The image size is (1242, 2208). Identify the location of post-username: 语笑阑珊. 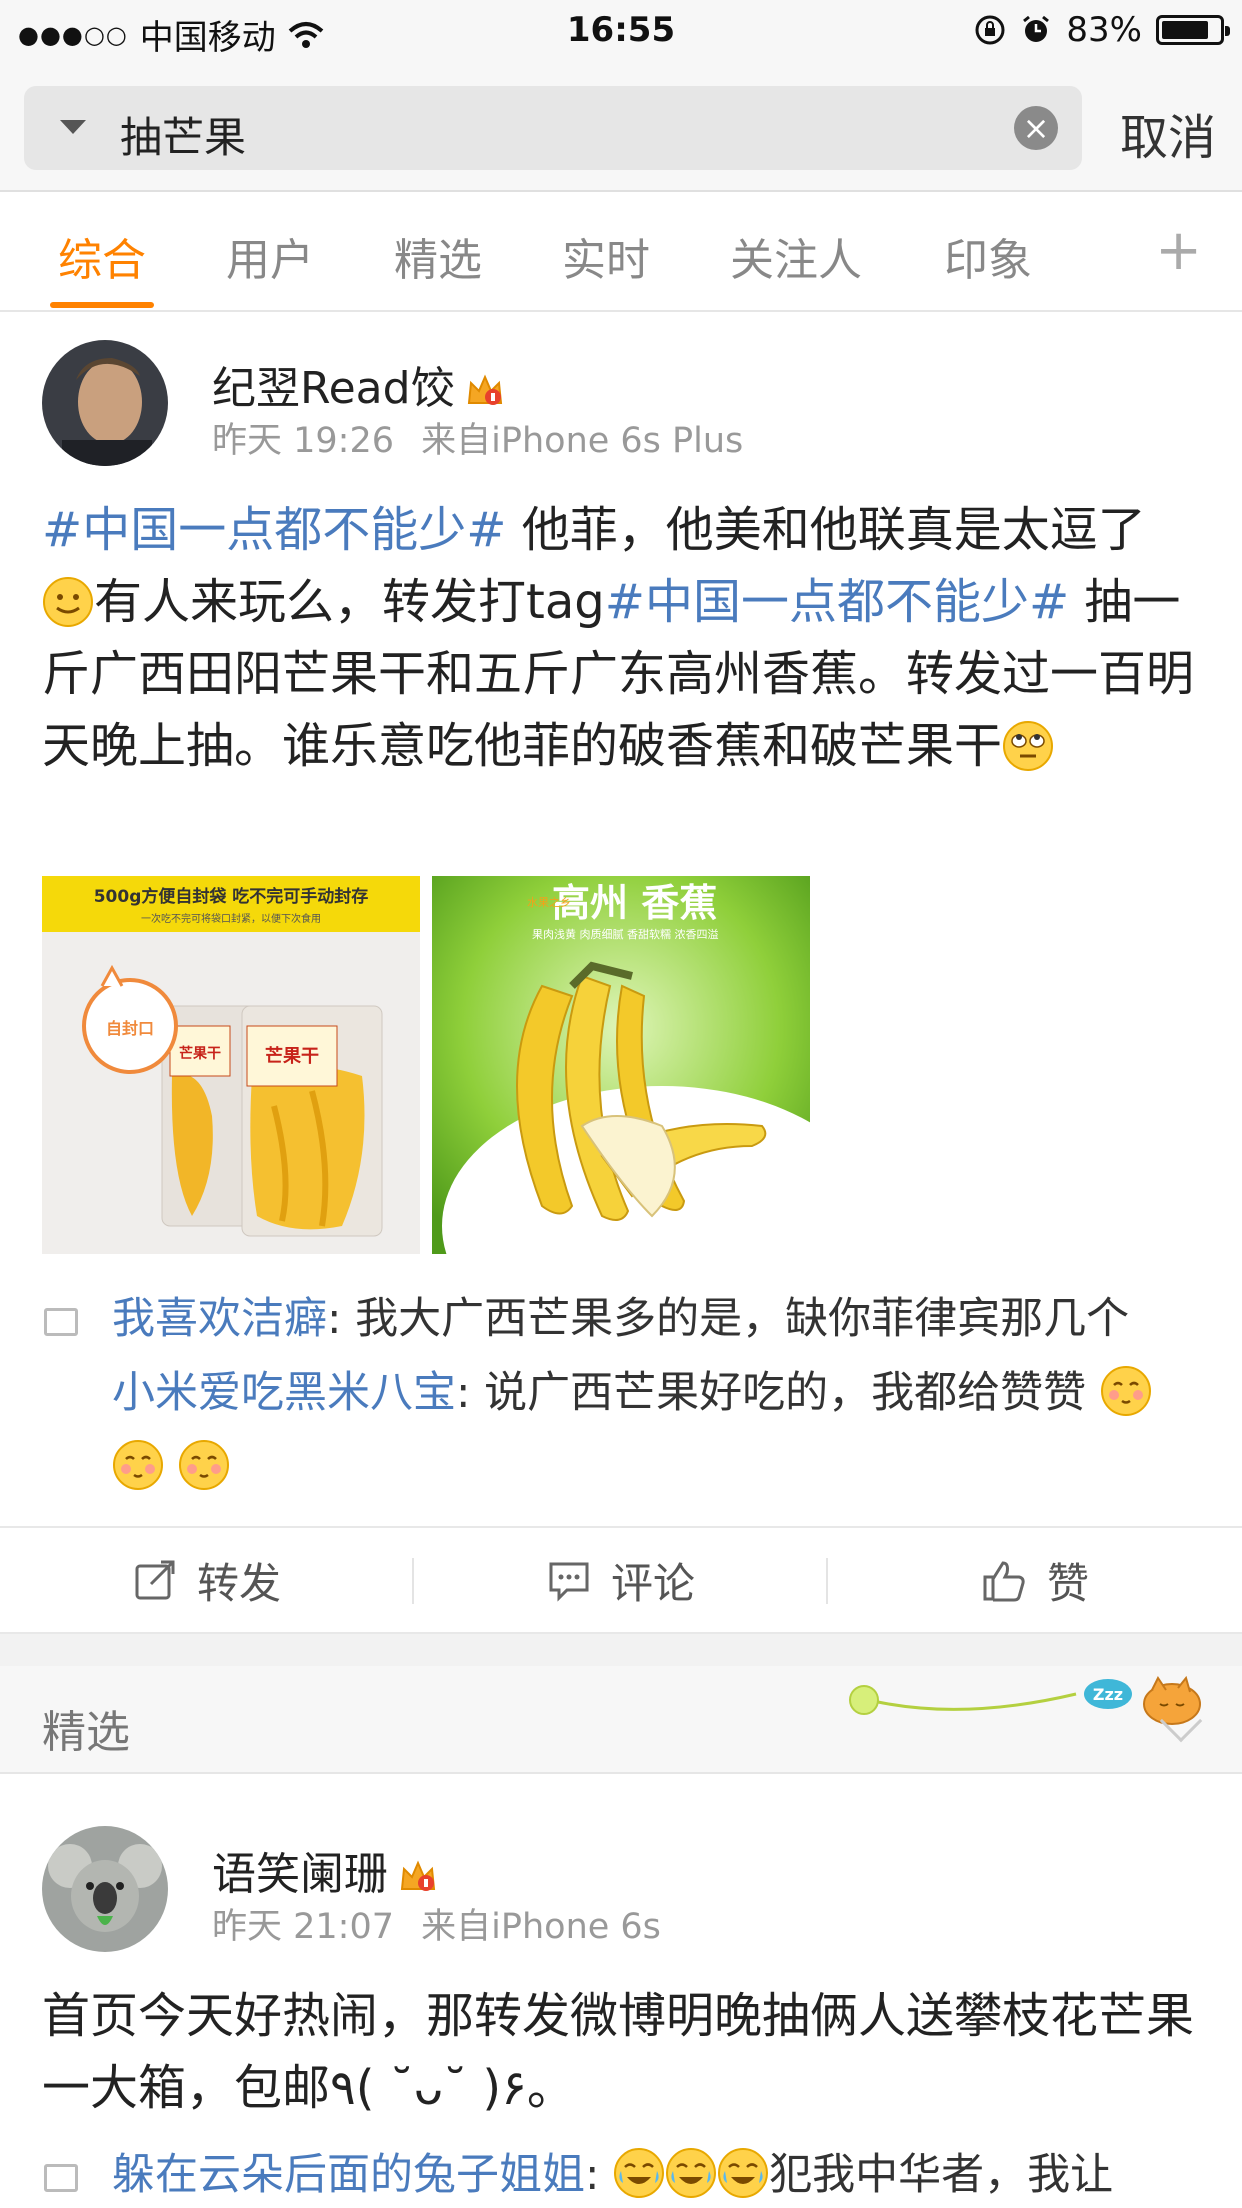
(325, 1870).